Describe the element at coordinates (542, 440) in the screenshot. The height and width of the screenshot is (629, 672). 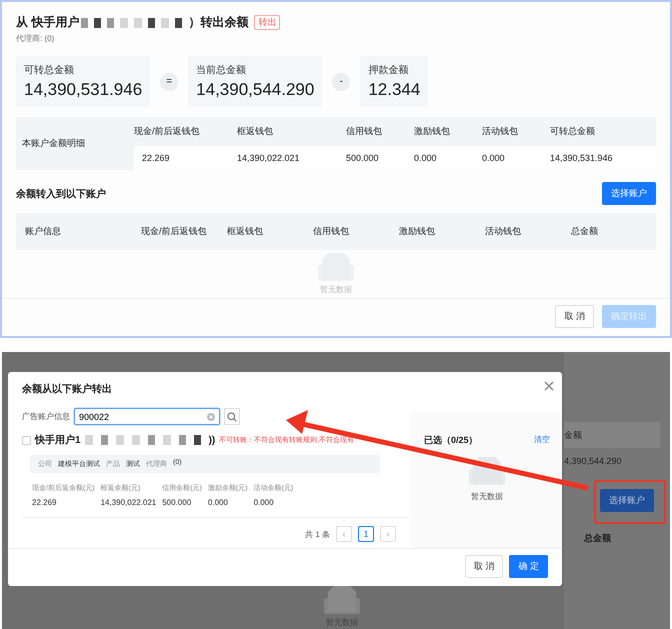
I see `clear-link: 清空` at that location.